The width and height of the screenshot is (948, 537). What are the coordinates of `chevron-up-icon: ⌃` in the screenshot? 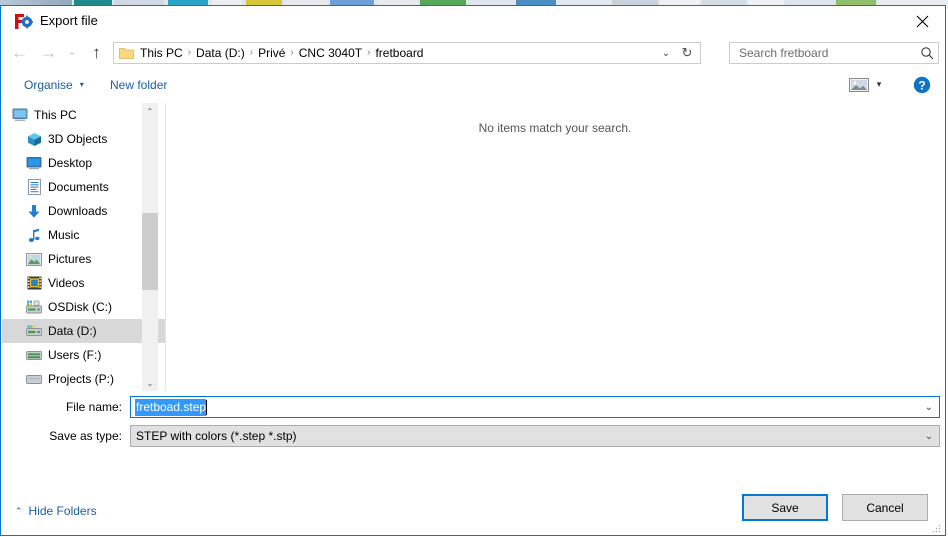 It's located at (19, 510).